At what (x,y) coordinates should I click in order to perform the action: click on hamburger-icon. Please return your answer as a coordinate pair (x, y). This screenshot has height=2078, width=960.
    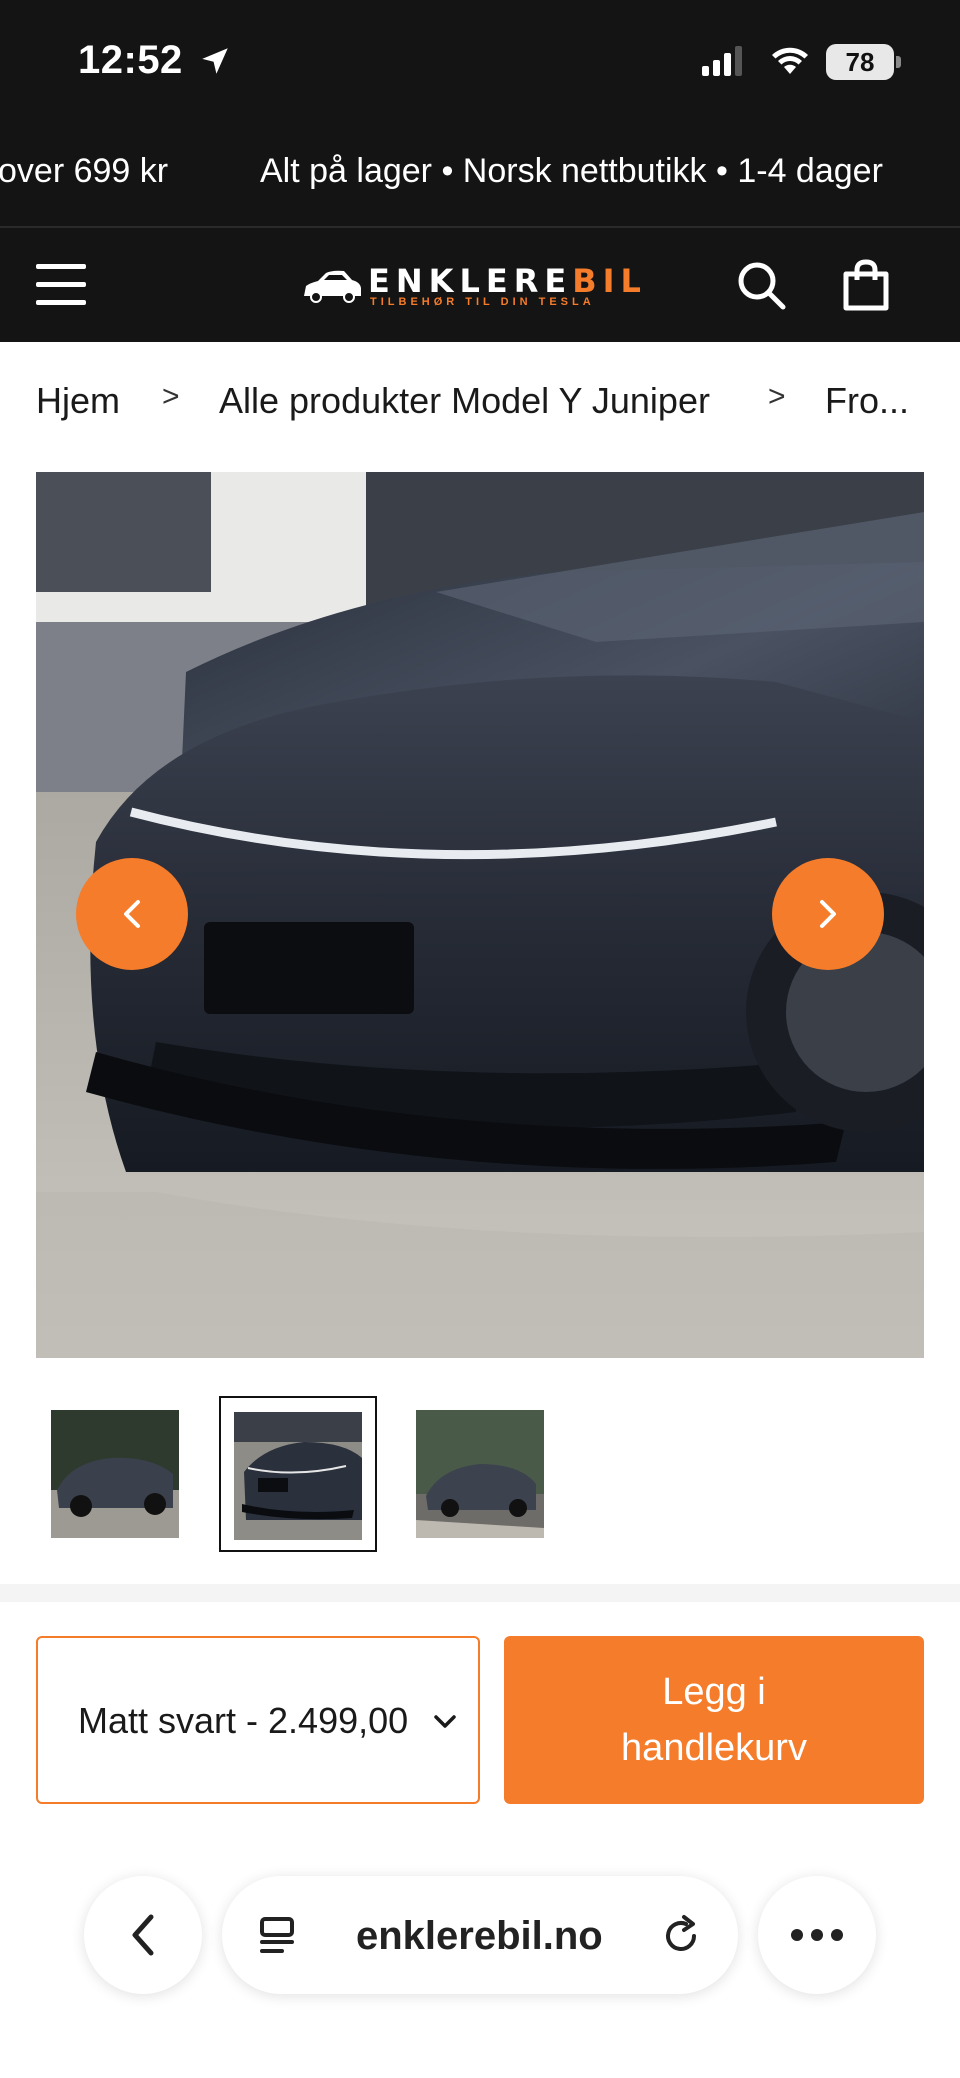
    Looking at the image, I should click on (61, 266).